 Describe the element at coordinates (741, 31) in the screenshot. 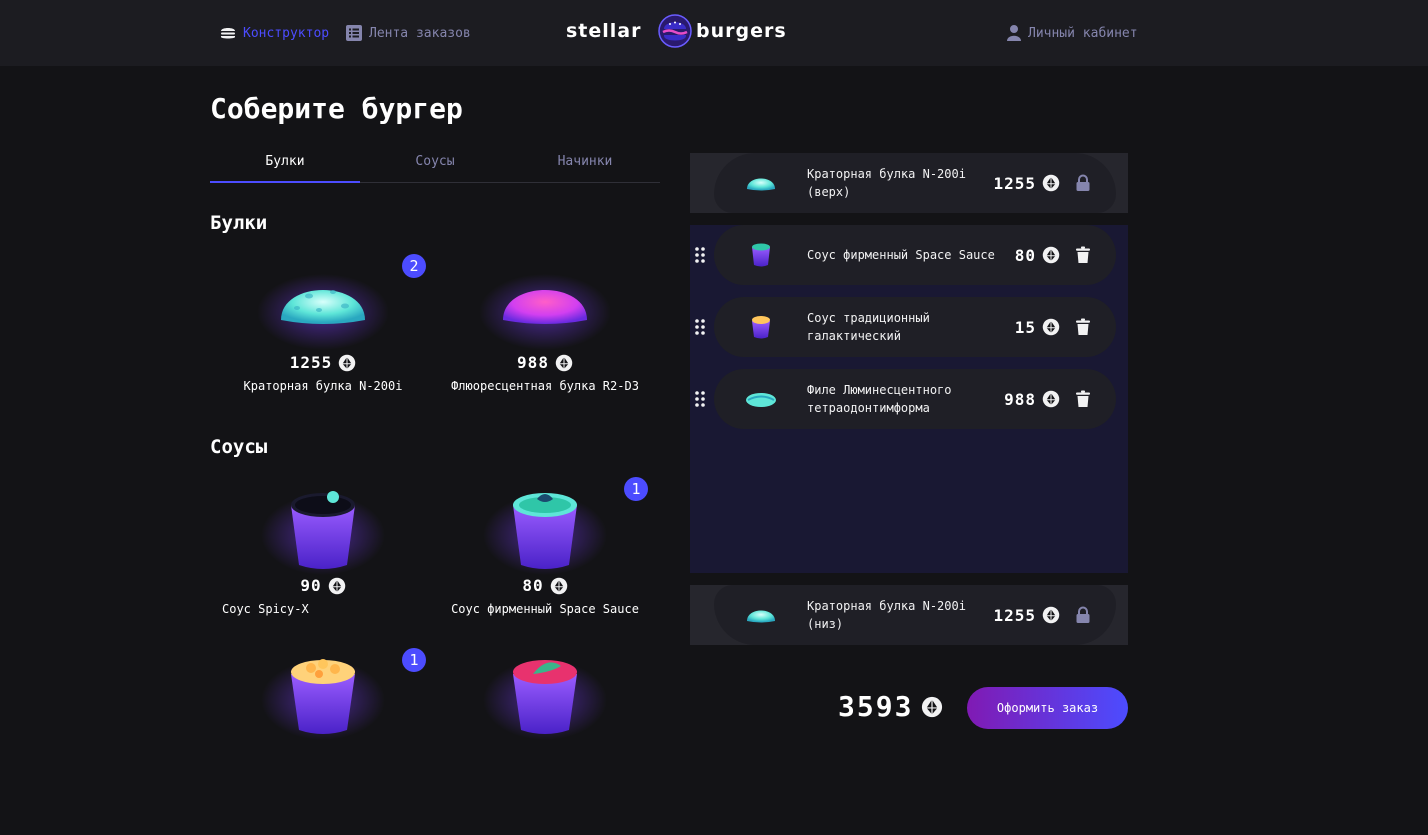

I see `logo-text-right: burgers` at that location.